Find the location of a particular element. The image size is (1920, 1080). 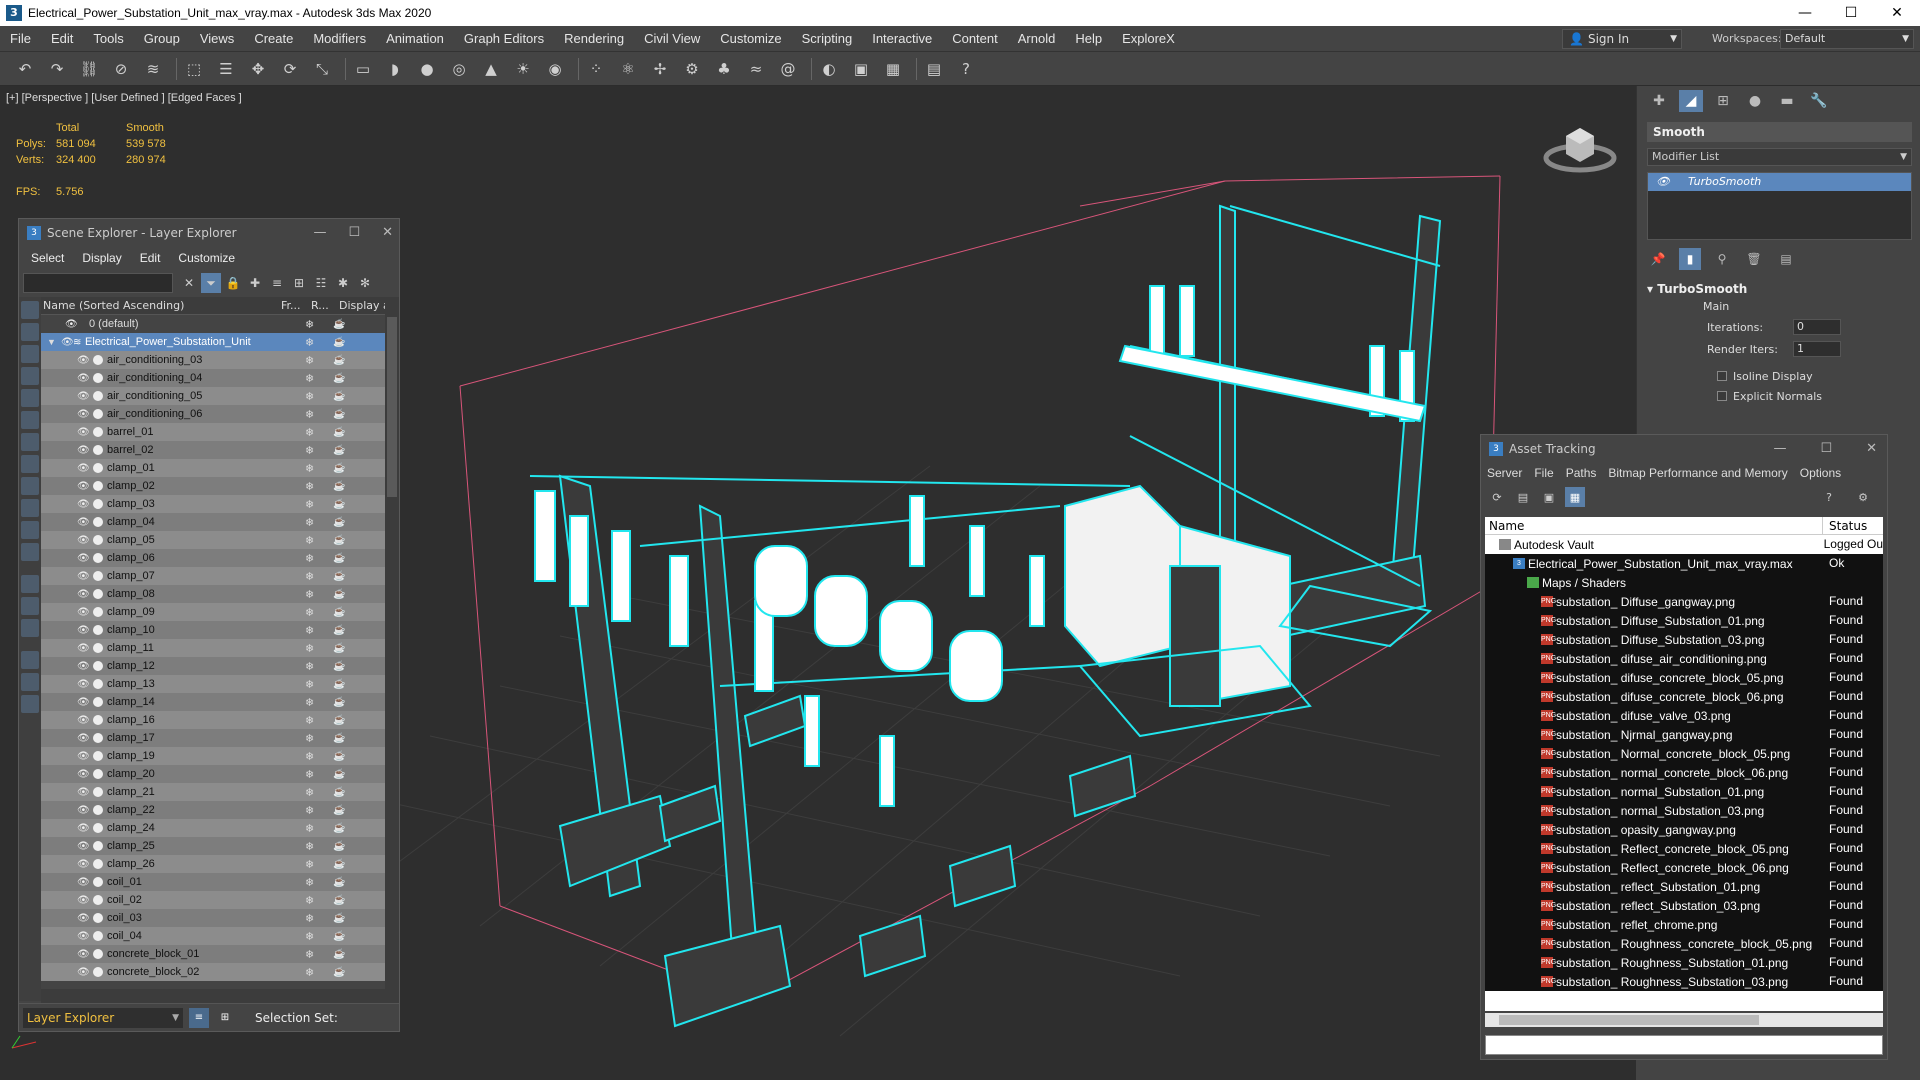

menu-animation: Animation is located at coordinates (415, 38).